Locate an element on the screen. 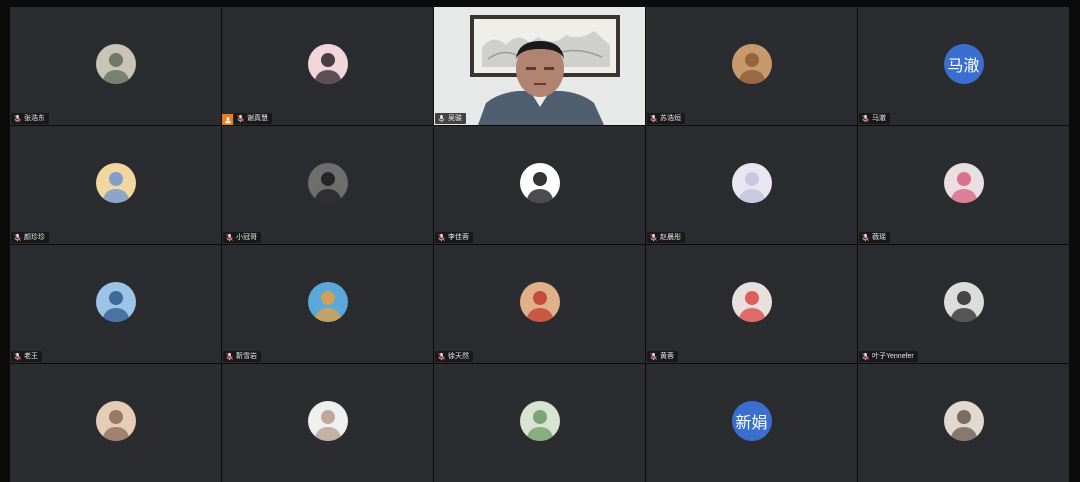  participant-tile: 苏浩烜 is located at coordinates (751, 66).